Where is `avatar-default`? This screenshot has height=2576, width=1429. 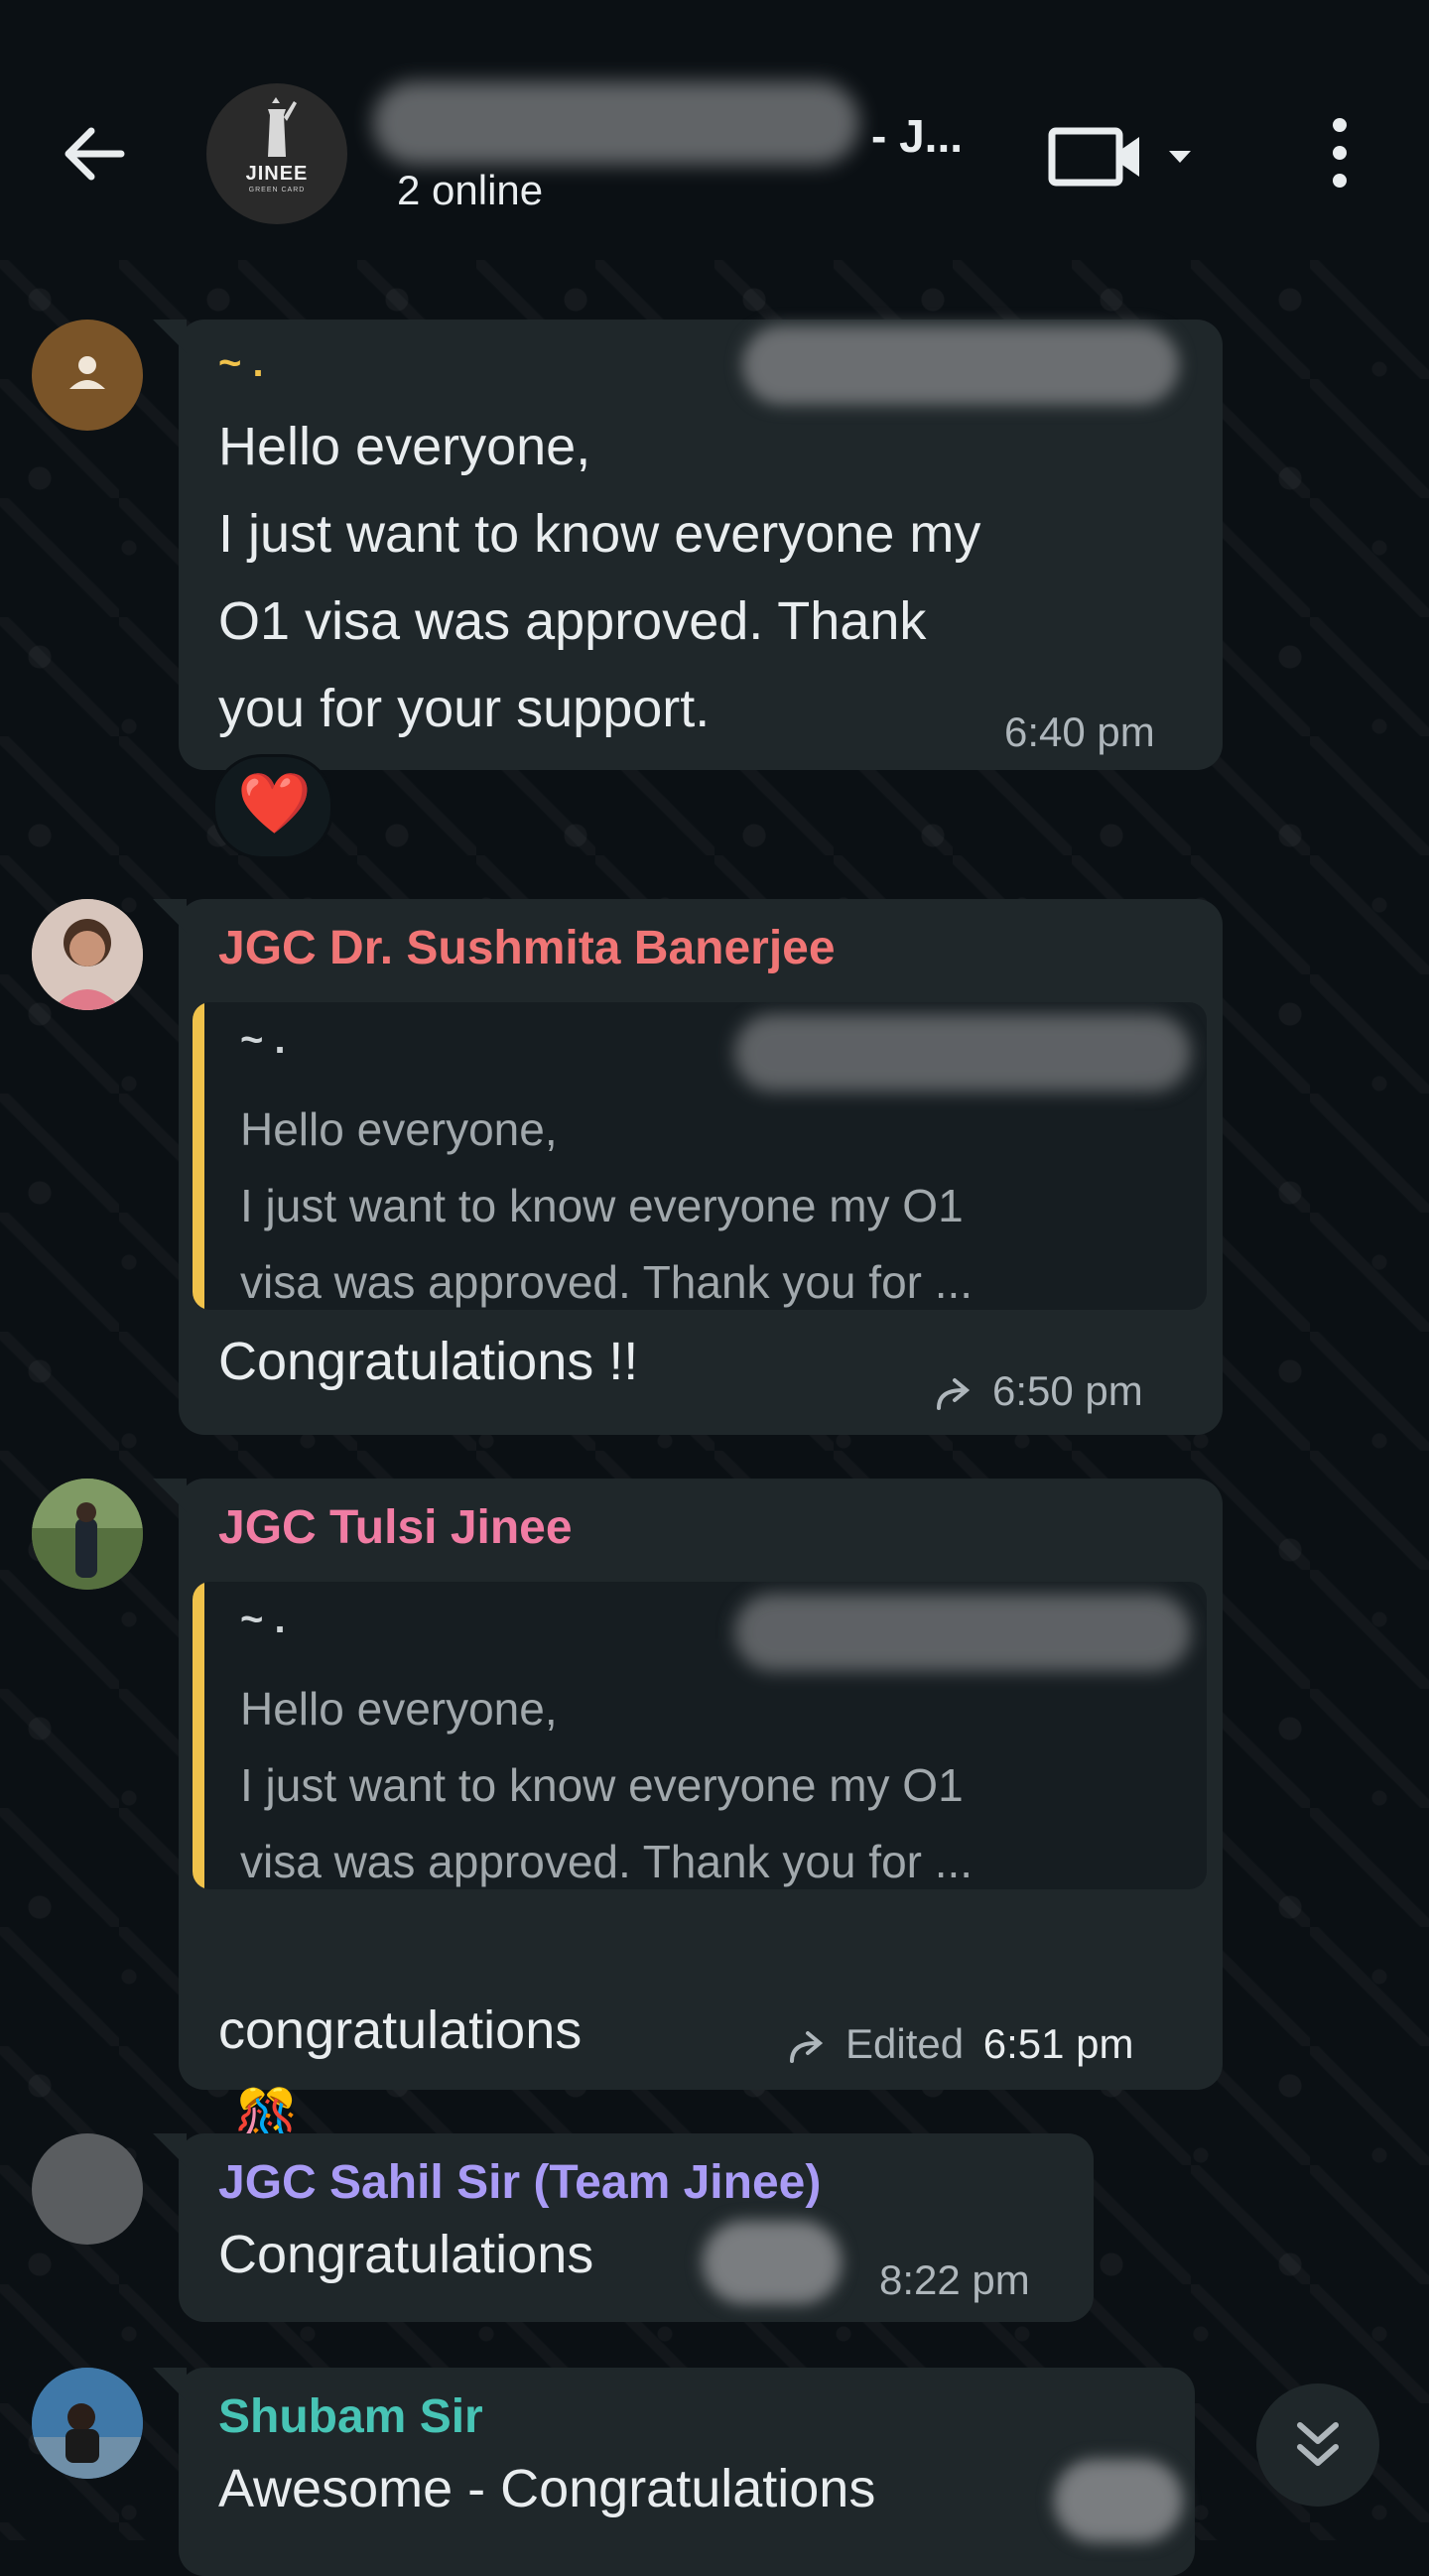 avatar-default is located at coordinates (87, 376).